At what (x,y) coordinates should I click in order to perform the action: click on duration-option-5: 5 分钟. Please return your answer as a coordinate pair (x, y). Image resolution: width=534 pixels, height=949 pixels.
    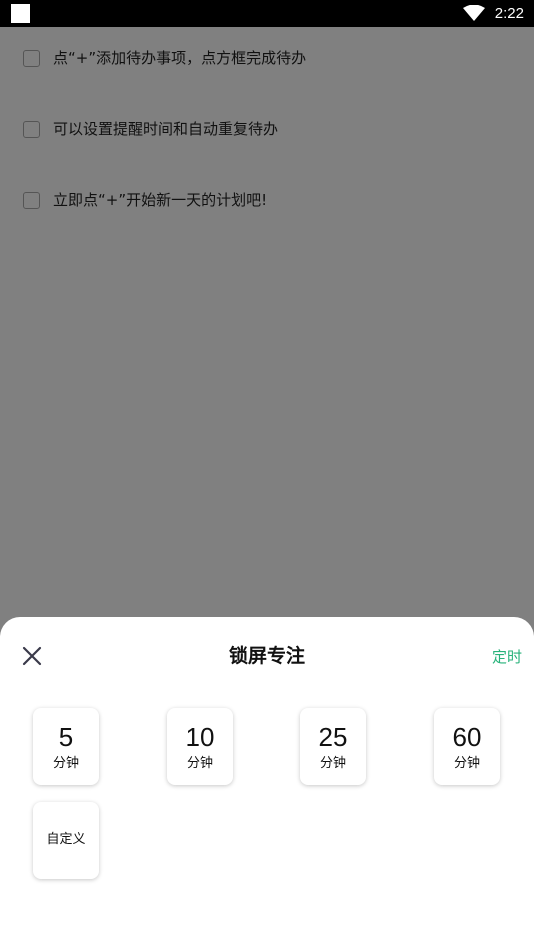
    Looking at the image, I should click on (66, 746).